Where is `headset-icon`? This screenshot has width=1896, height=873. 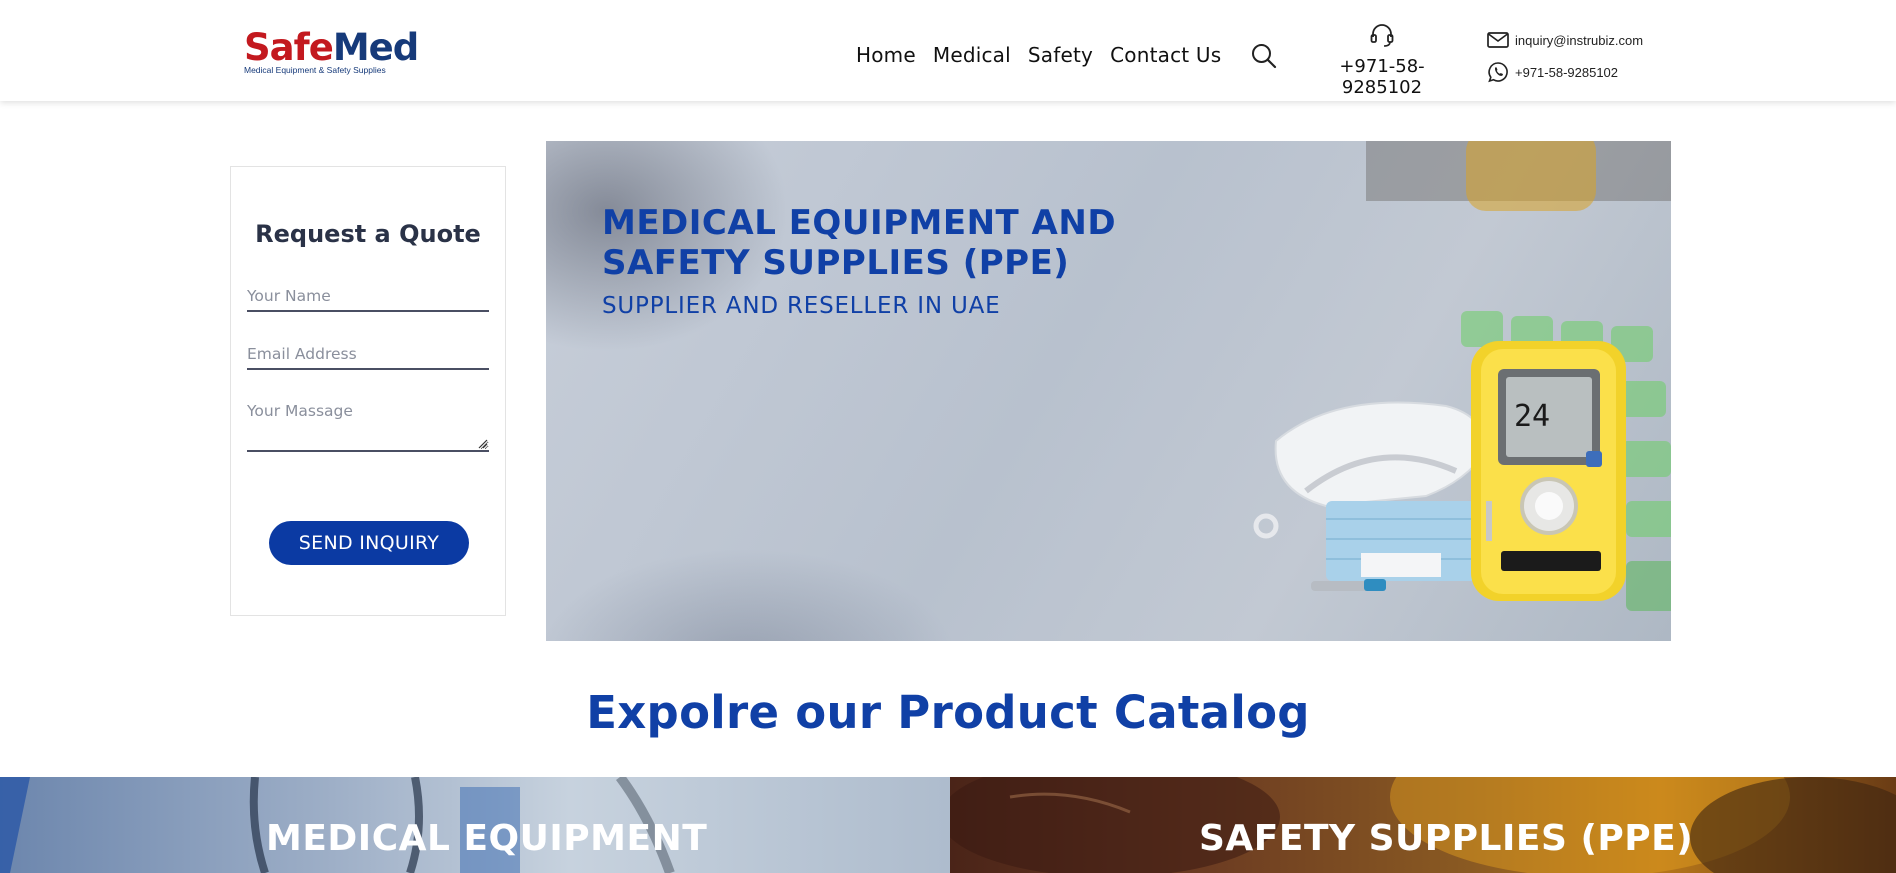 headset-icon is located at coordinates (1382, 35).